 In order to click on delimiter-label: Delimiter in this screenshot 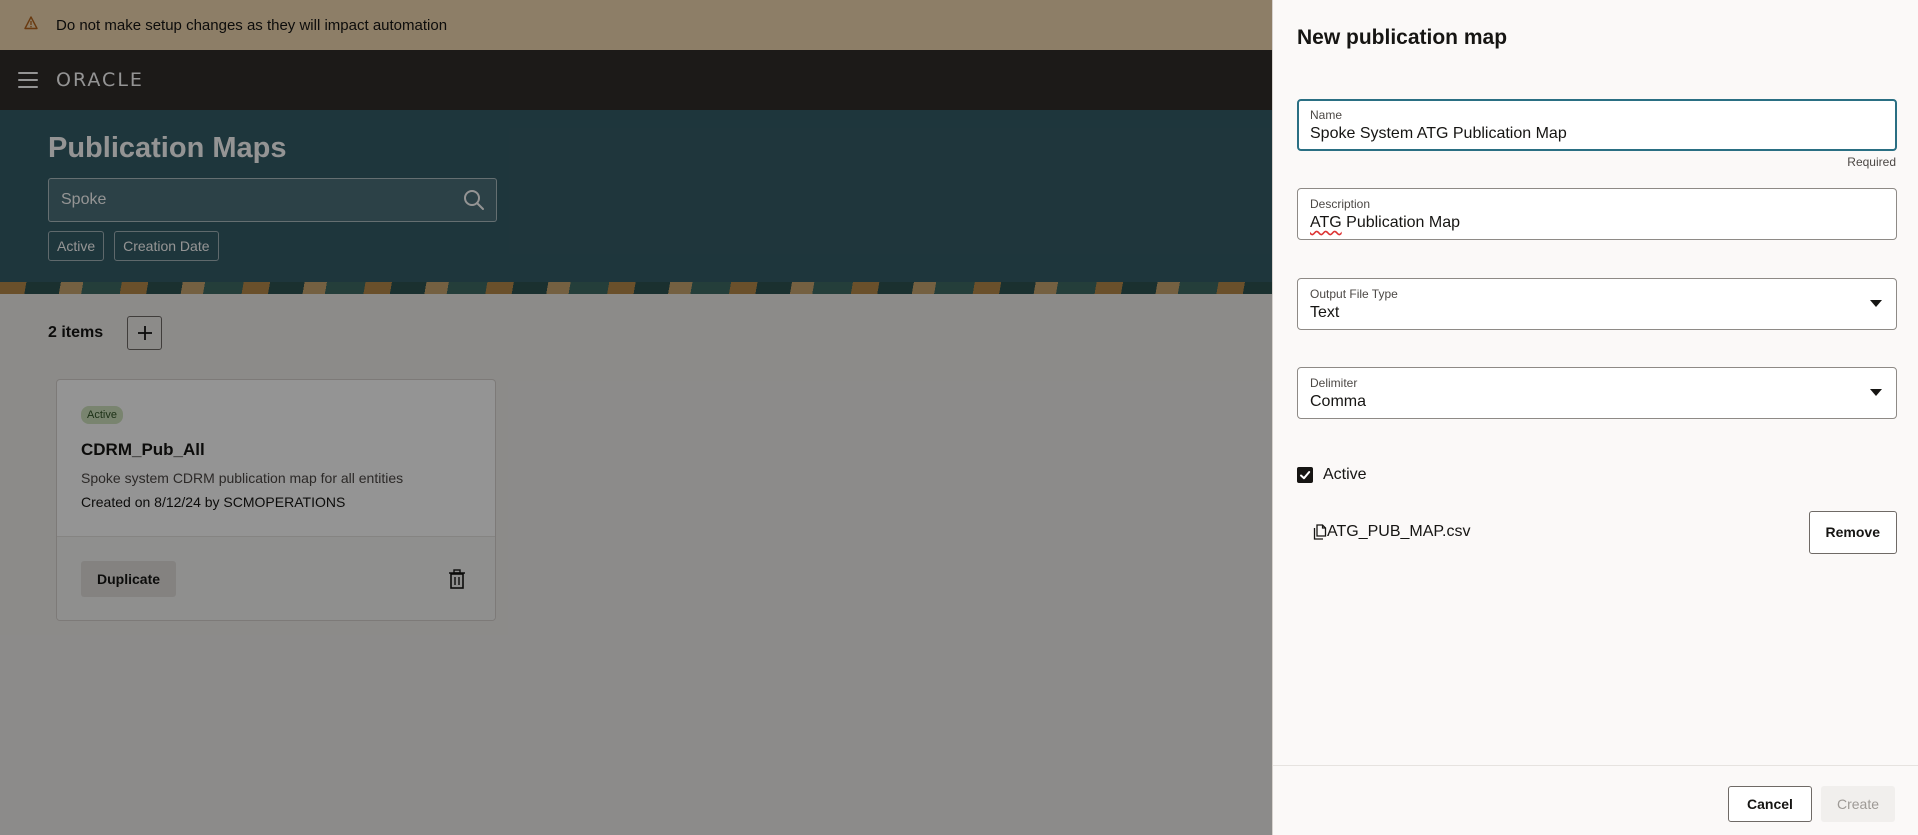, I will do `click(1334, 383)`.